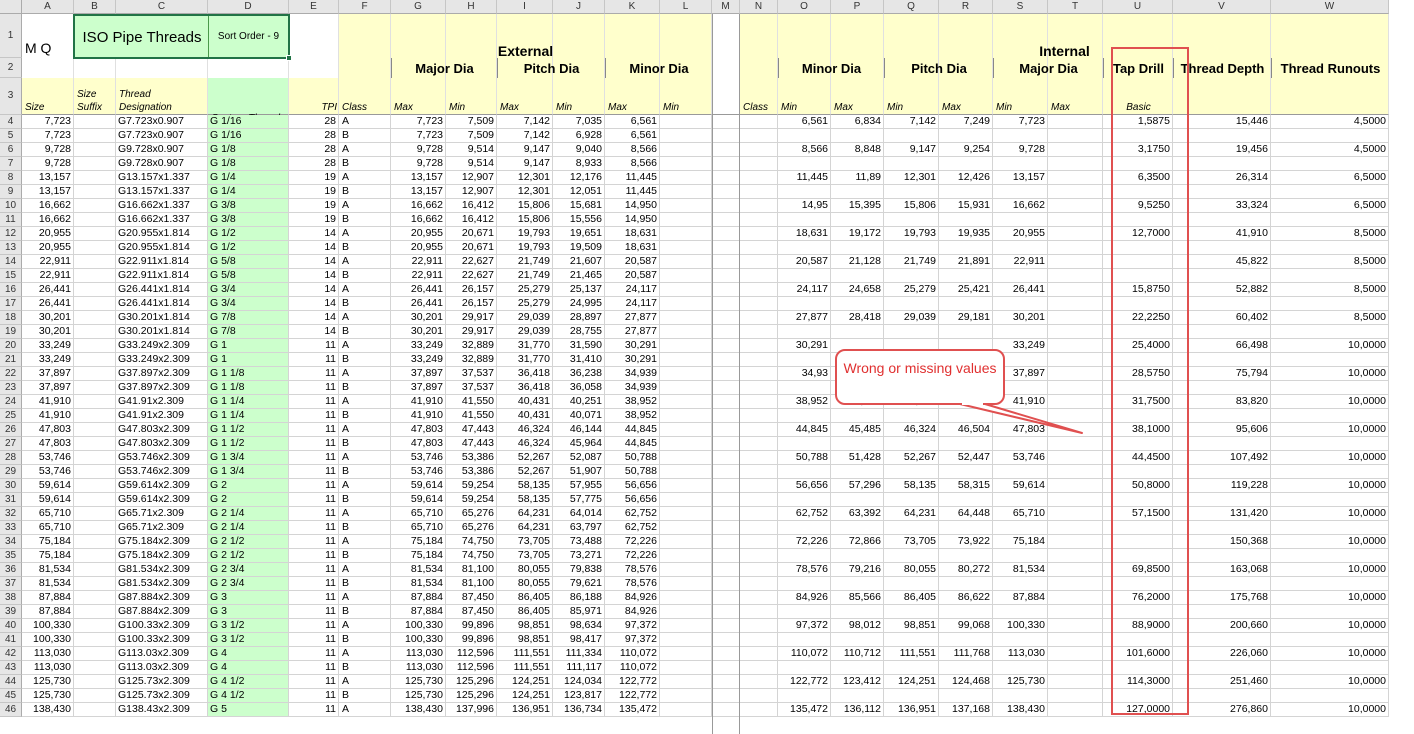  I want to click on cell-g46: 138,430, so click(418, 710).